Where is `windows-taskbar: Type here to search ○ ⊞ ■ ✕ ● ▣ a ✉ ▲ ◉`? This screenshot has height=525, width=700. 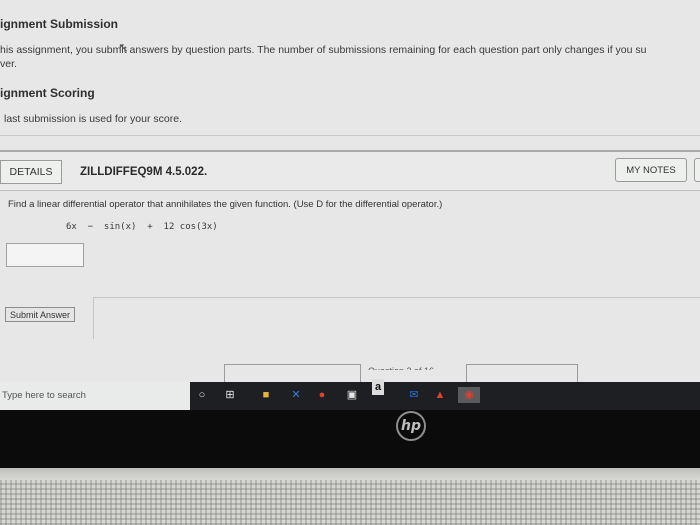
windows-taskbar: Type here to search ○ ⊞ ■ ✕ ● ▣ a ✉ ▲ ◉ is located at coordinates (350, 394).